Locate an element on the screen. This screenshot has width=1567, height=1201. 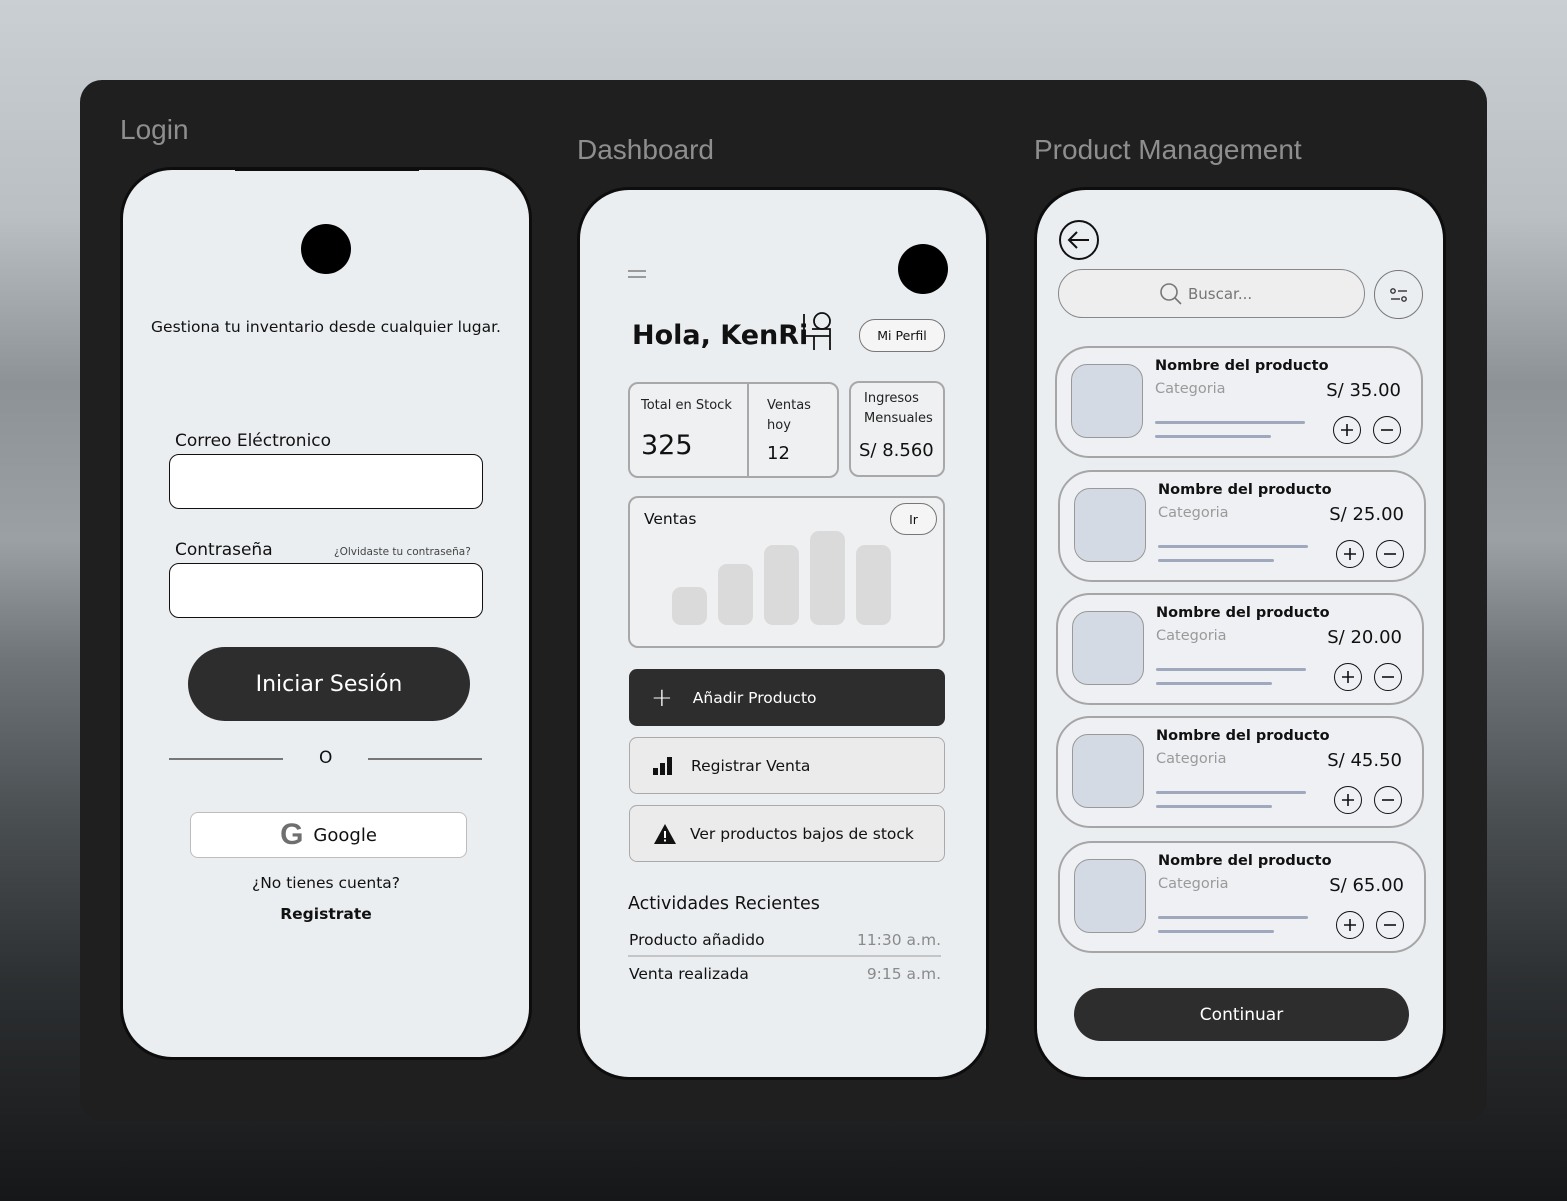
low-stock-button: Ver productos bajos de stock is located at coordinates (787, 833).